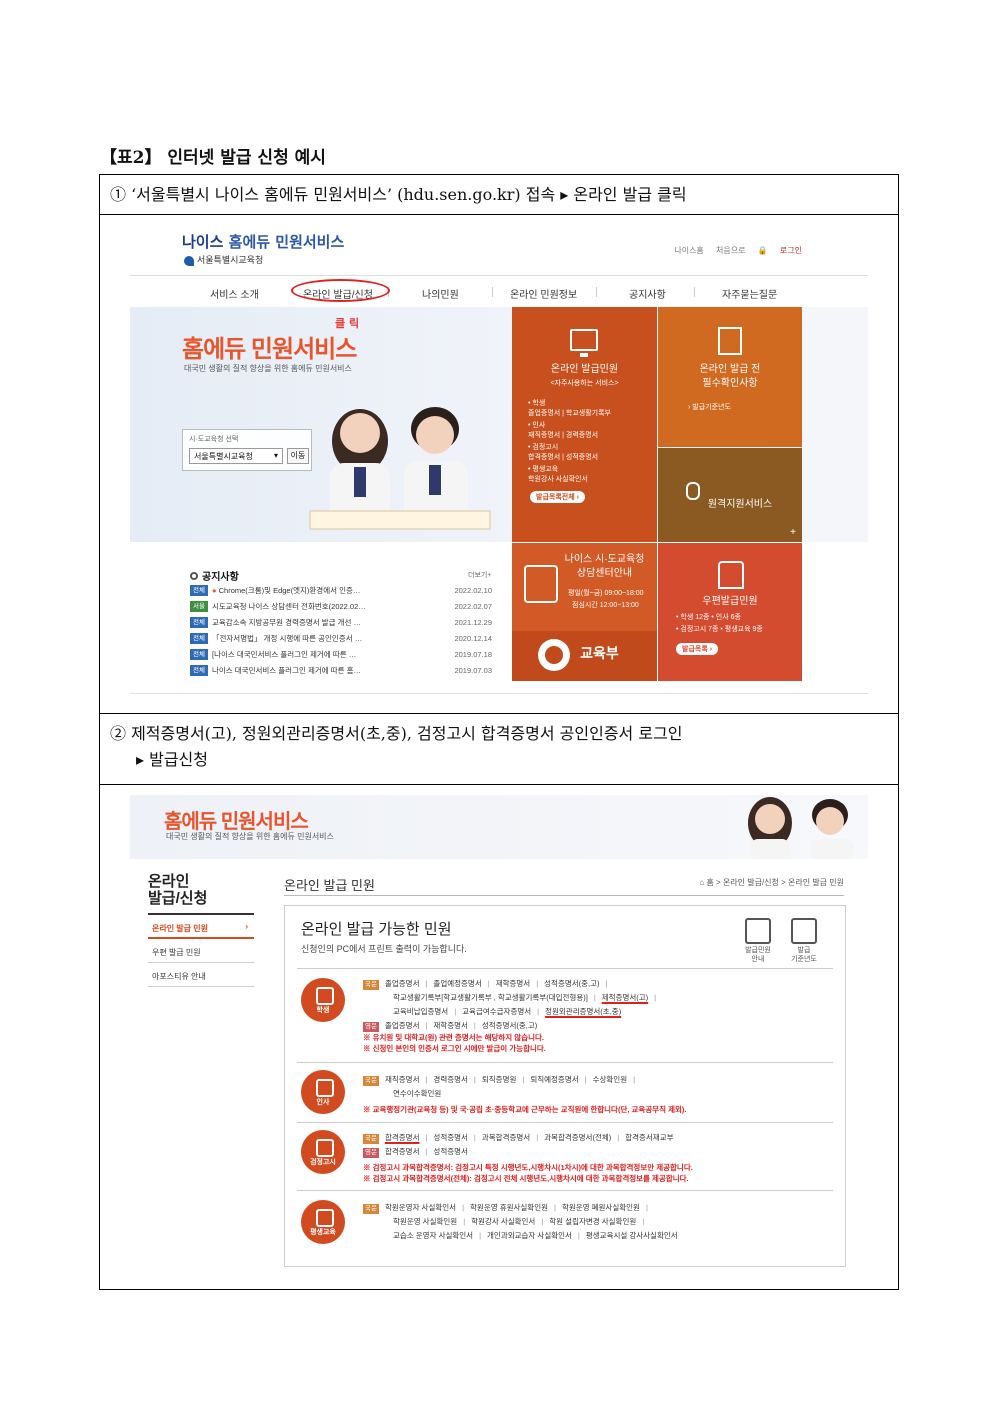  I want to click on mail-list-button: 발급목록 ›, so click(697, 649).